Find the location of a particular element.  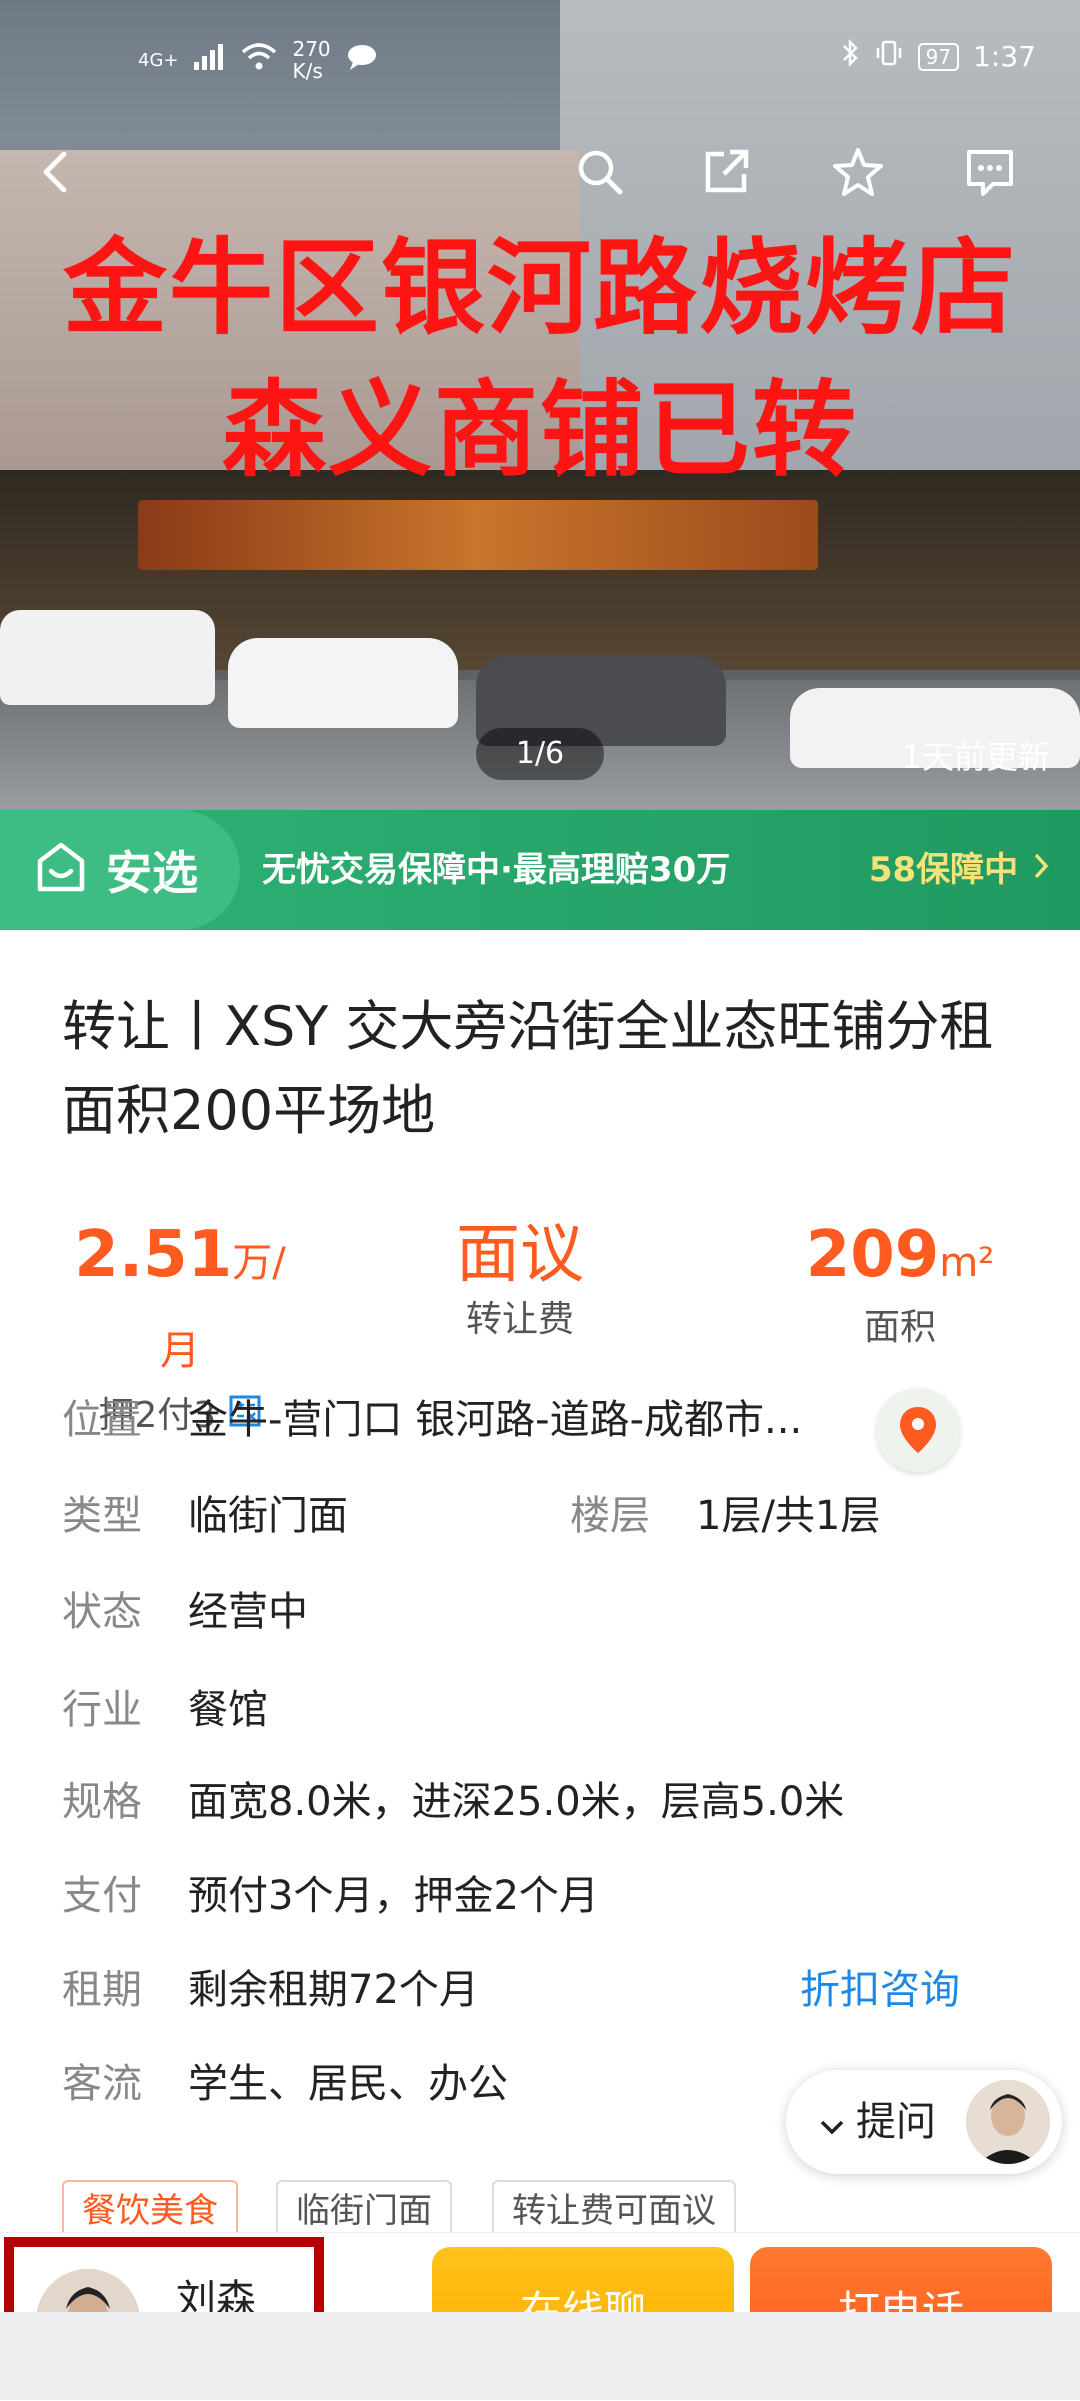

tag-list: 餐饮美食 临街门面 转让费可面议 is located at coordinates (542, 2209).